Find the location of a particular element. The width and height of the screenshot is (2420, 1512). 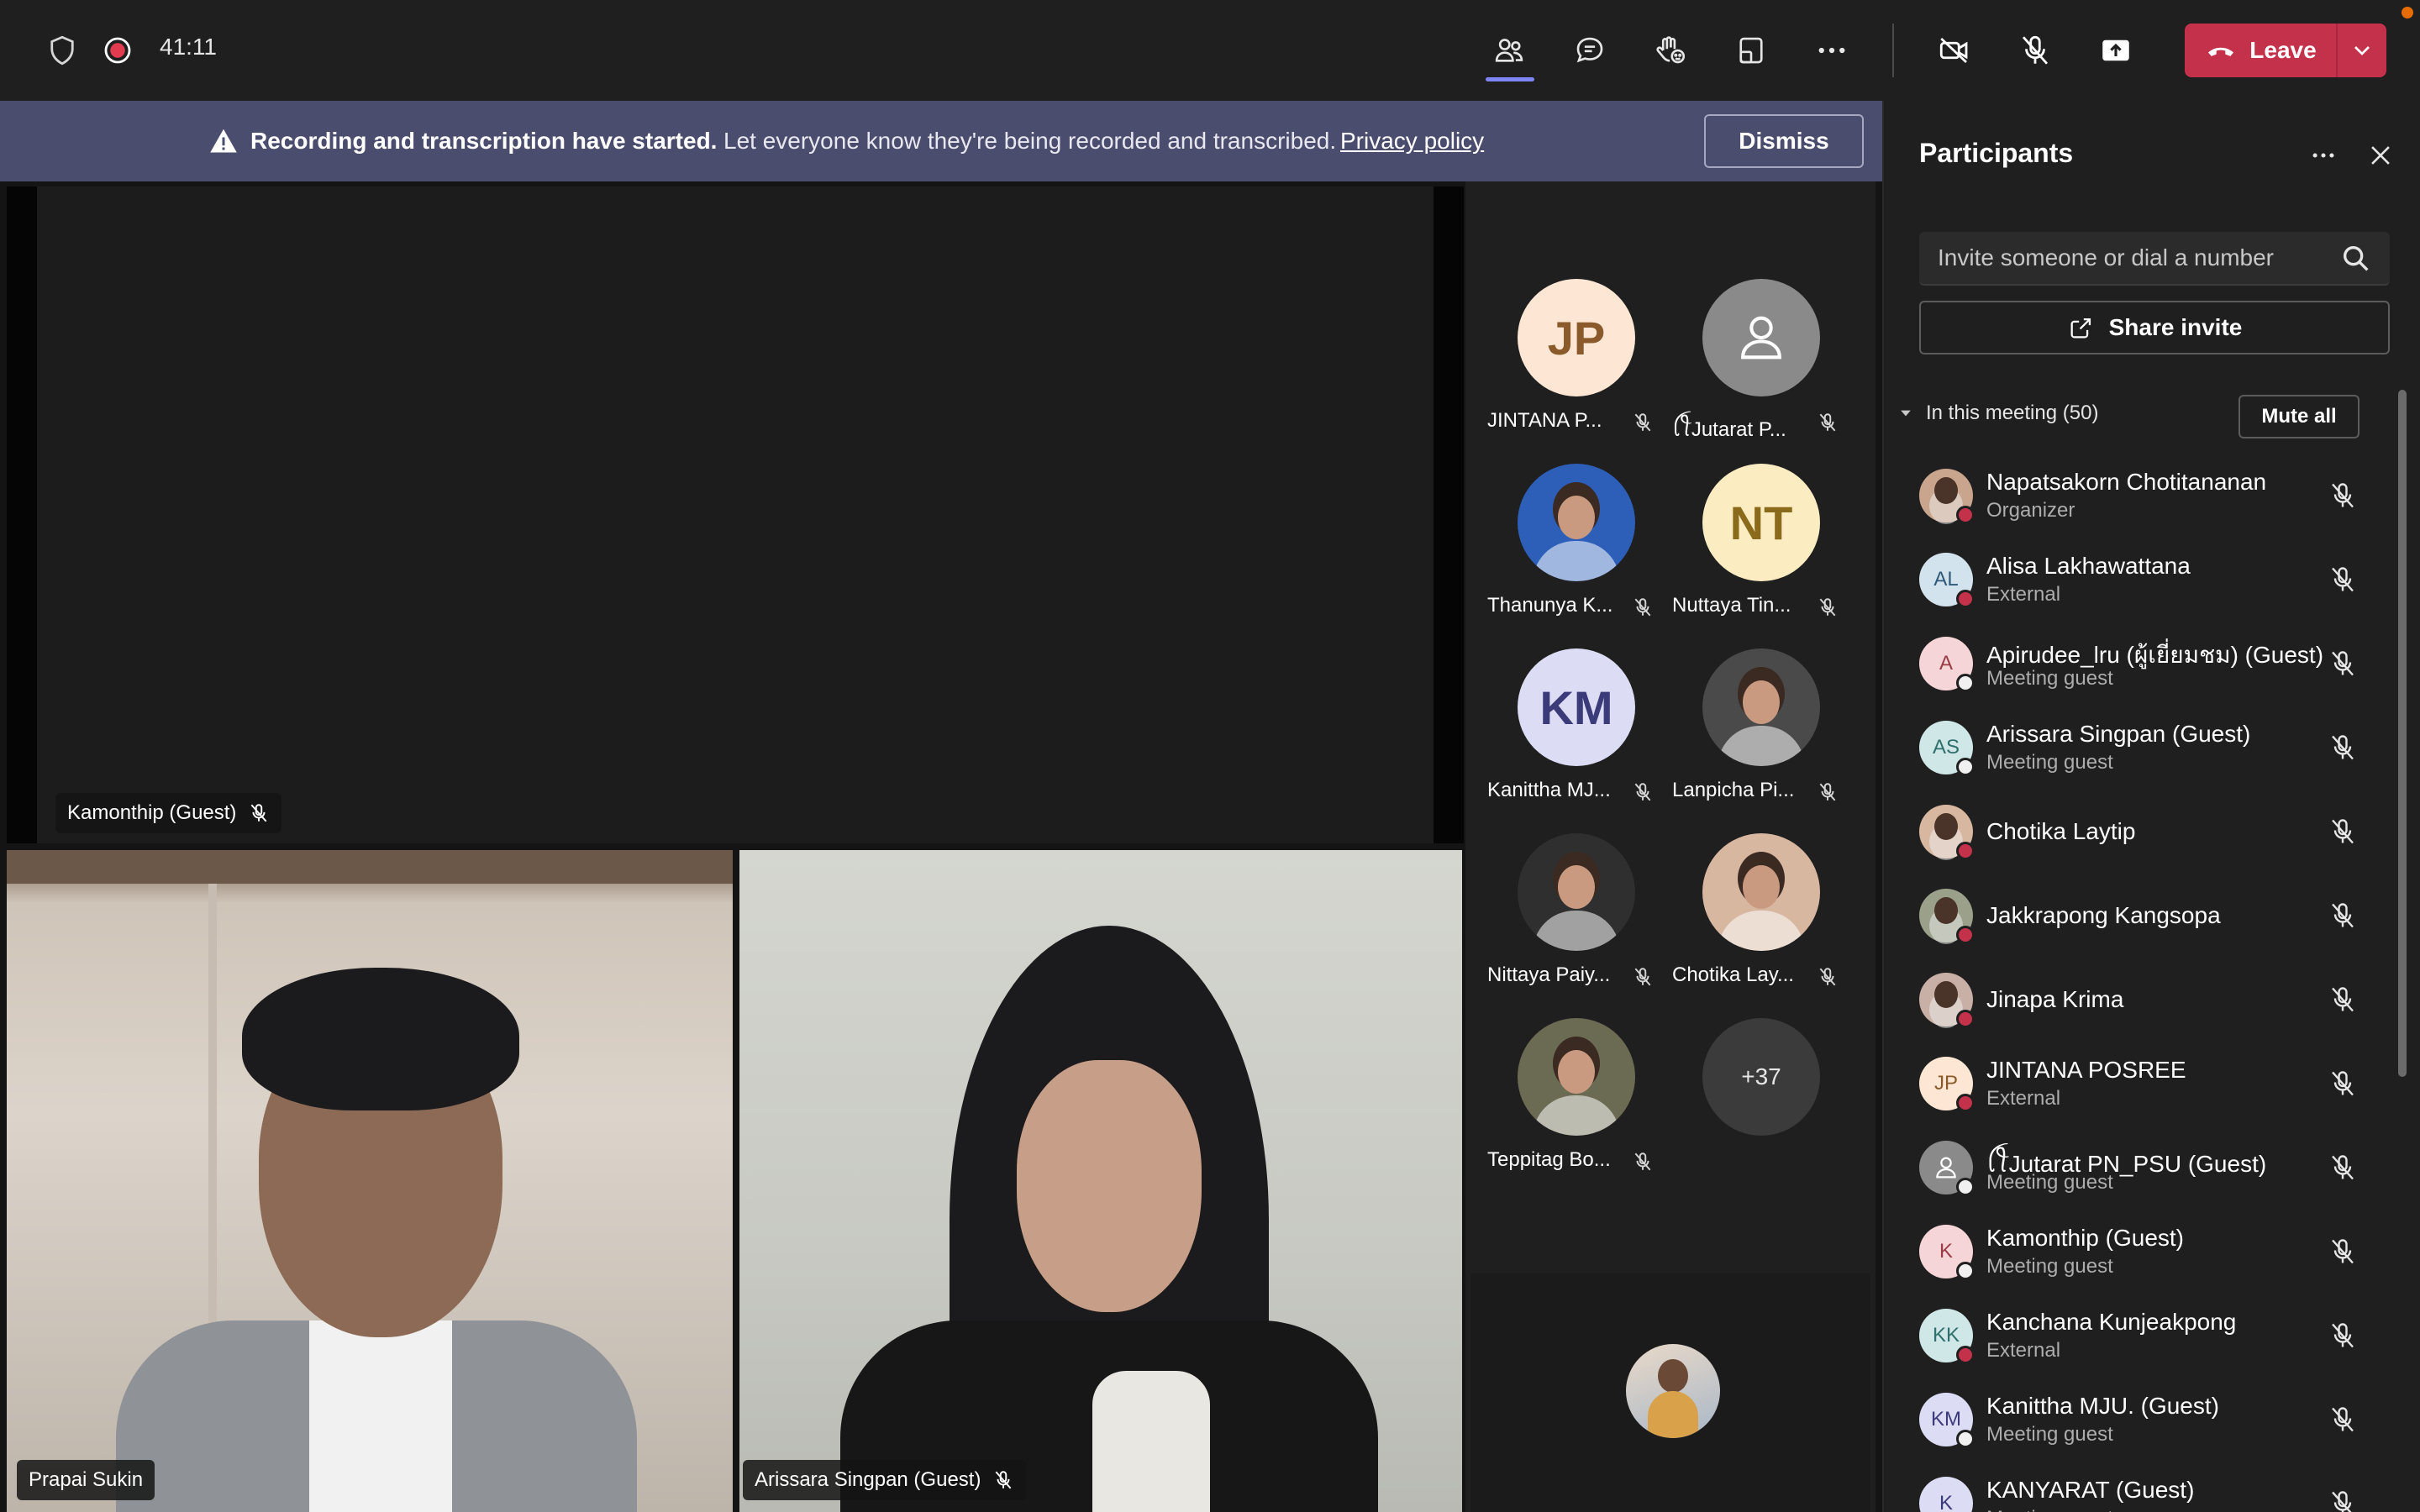

participant-row: Napatsakorn Chotitananan Organizer is located at coordinates (2145, 496).